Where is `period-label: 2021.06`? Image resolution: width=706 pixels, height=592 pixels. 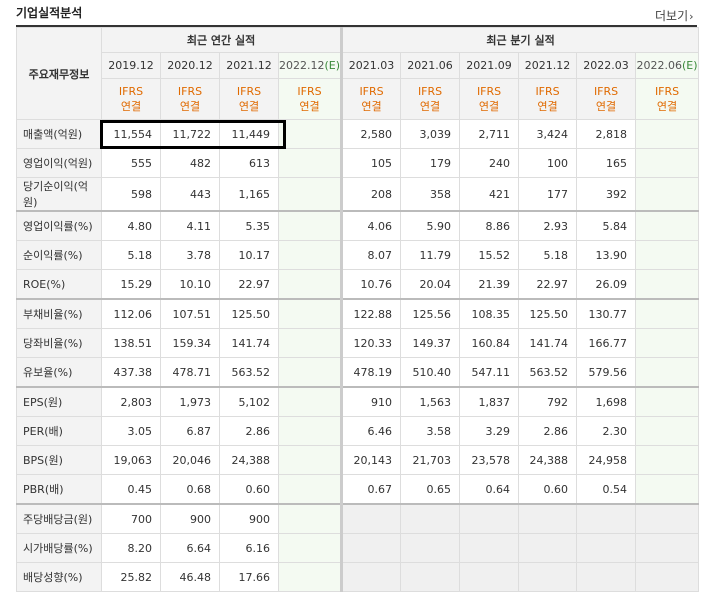
period-label: 2021.06 is located at coordinates (430, 65).